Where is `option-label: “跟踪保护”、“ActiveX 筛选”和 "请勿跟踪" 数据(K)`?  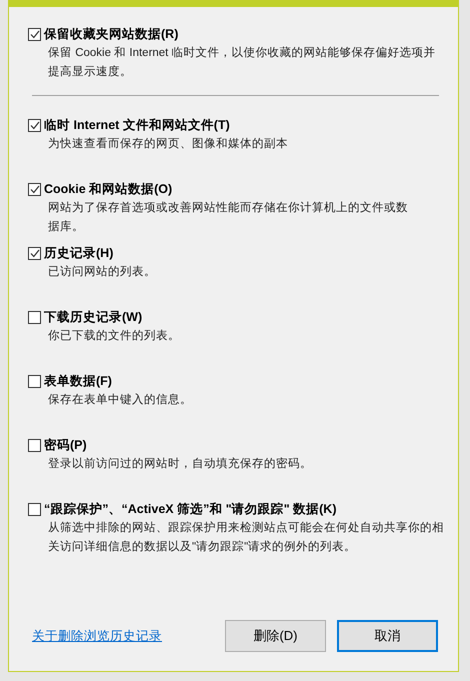
option-label: “跟踪保护”、“ActiveX 筛选”和 "请勿跟踪" 数据(K) is located at coordinates (190, 509).